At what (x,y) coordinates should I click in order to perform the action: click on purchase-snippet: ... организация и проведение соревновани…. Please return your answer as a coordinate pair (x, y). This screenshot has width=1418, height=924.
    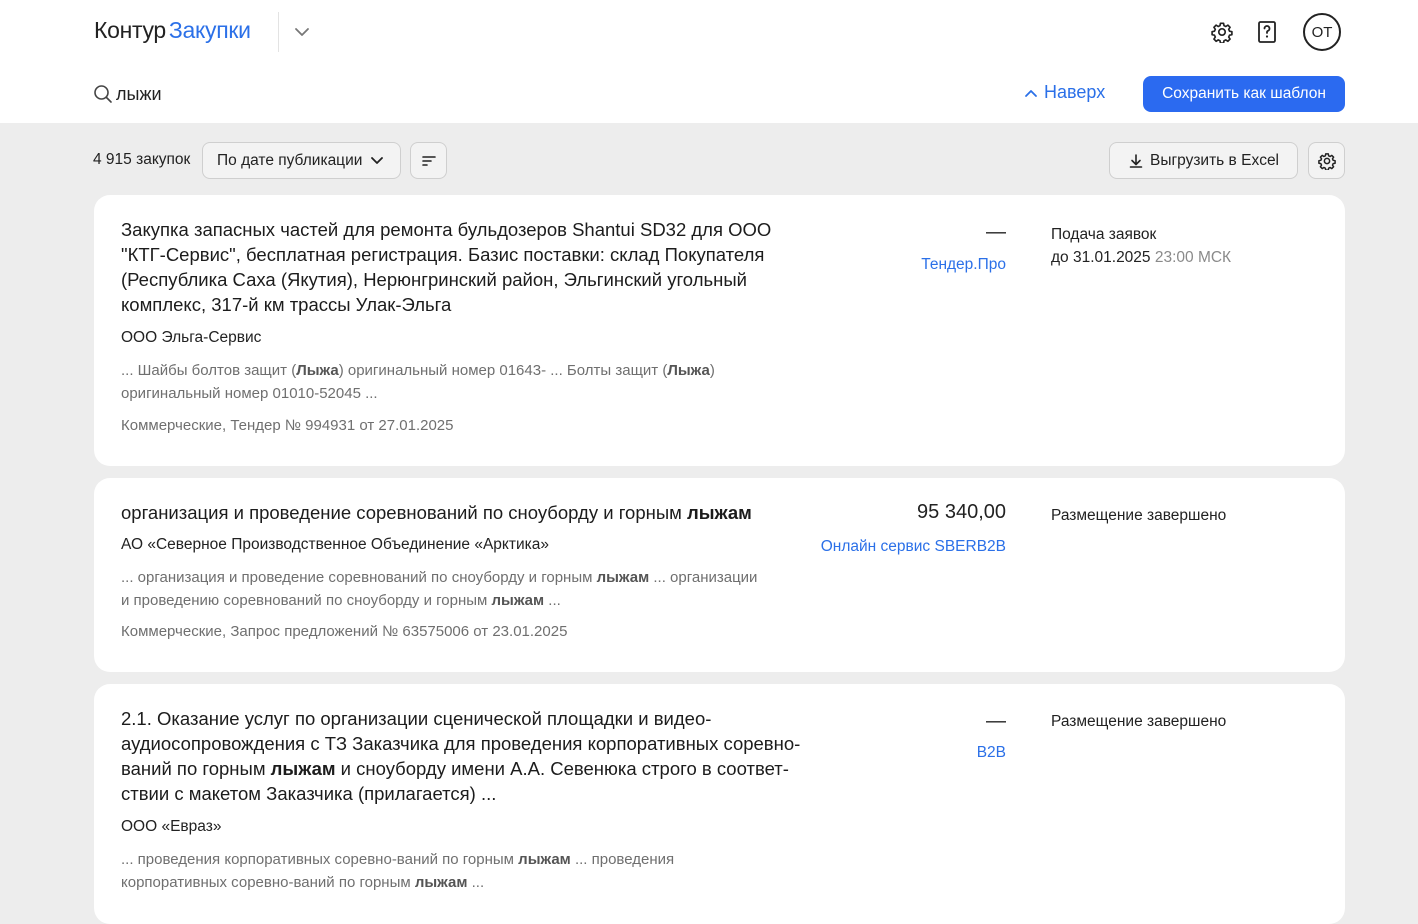
    Looking at the image, I should click on (441, 589).